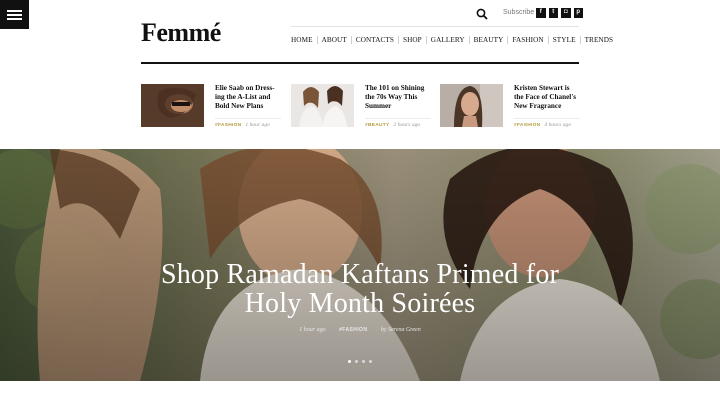 This screenshot has width=720, height=413. I want to click on nav-item-fashion: FASHION, so click(527, 40).